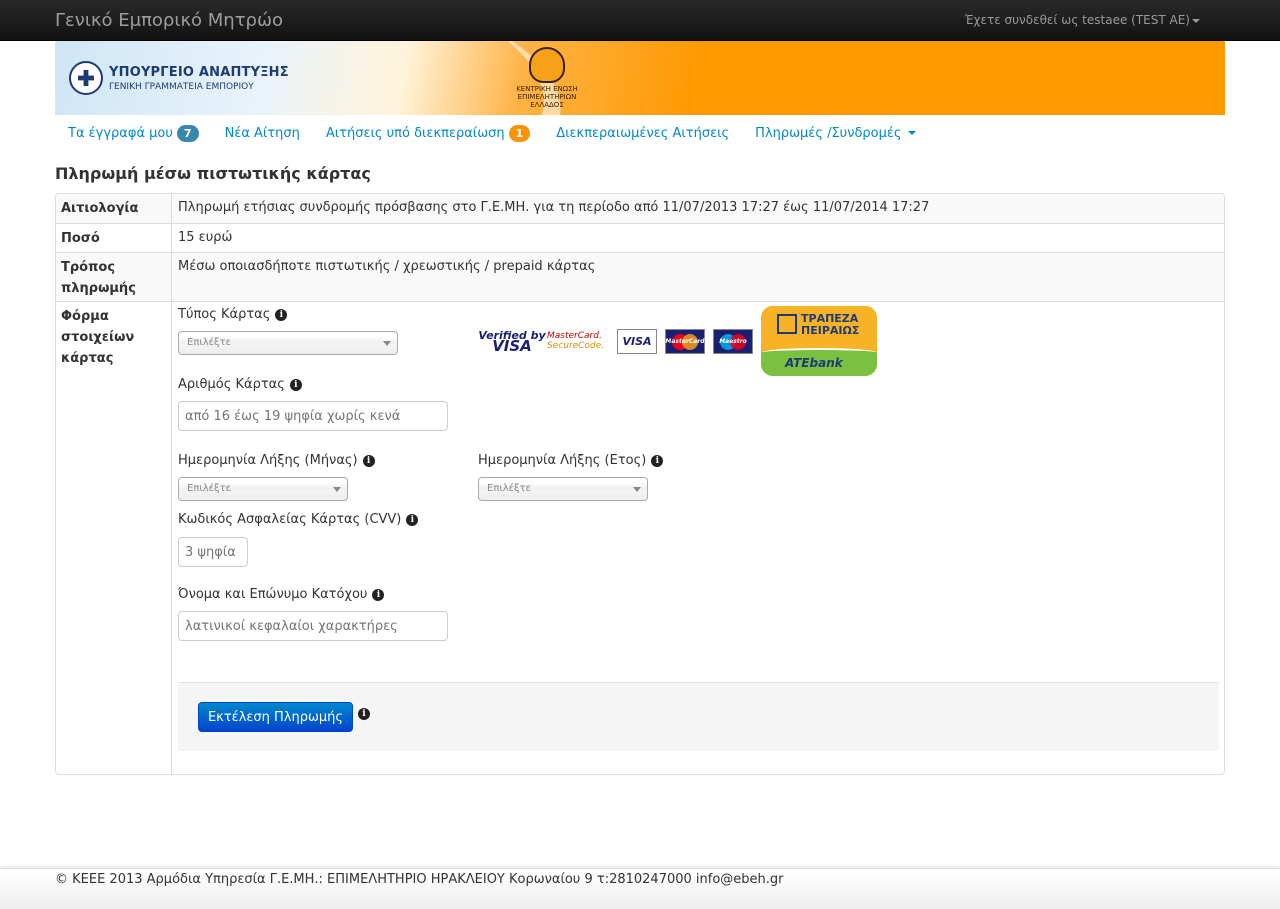 The height and width of the screenshot is (909, 1280). I want to click on exp-month-label: Ημερομηνία Λήξης (Μήνας) i, so click(276, 460).